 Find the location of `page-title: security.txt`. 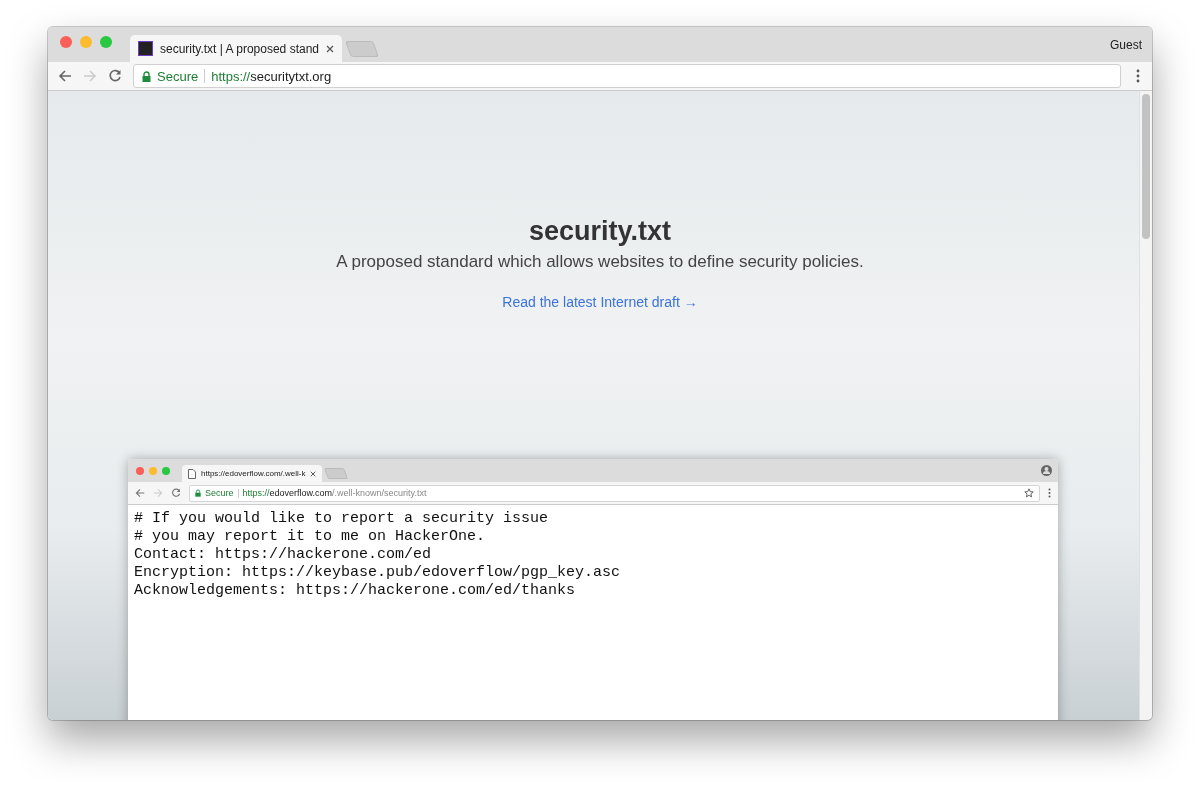

page-title: security.txt is located at coordinates (600, 231).